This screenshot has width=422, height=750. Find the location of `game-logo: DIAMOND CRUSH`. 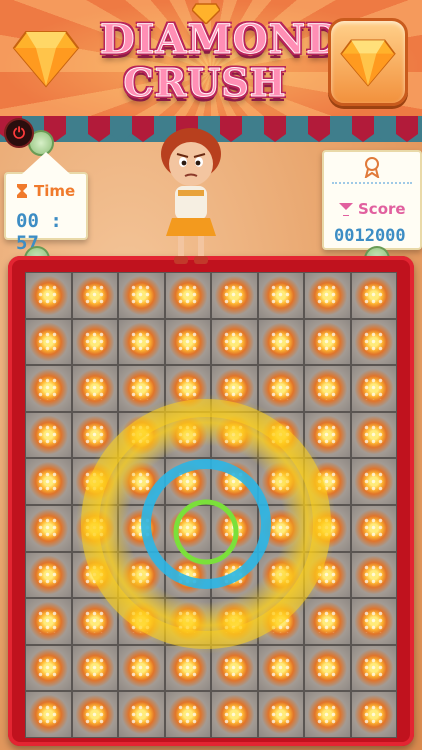

game-logo: DIAMOND CRUSH is located at coordinates (220, 58).